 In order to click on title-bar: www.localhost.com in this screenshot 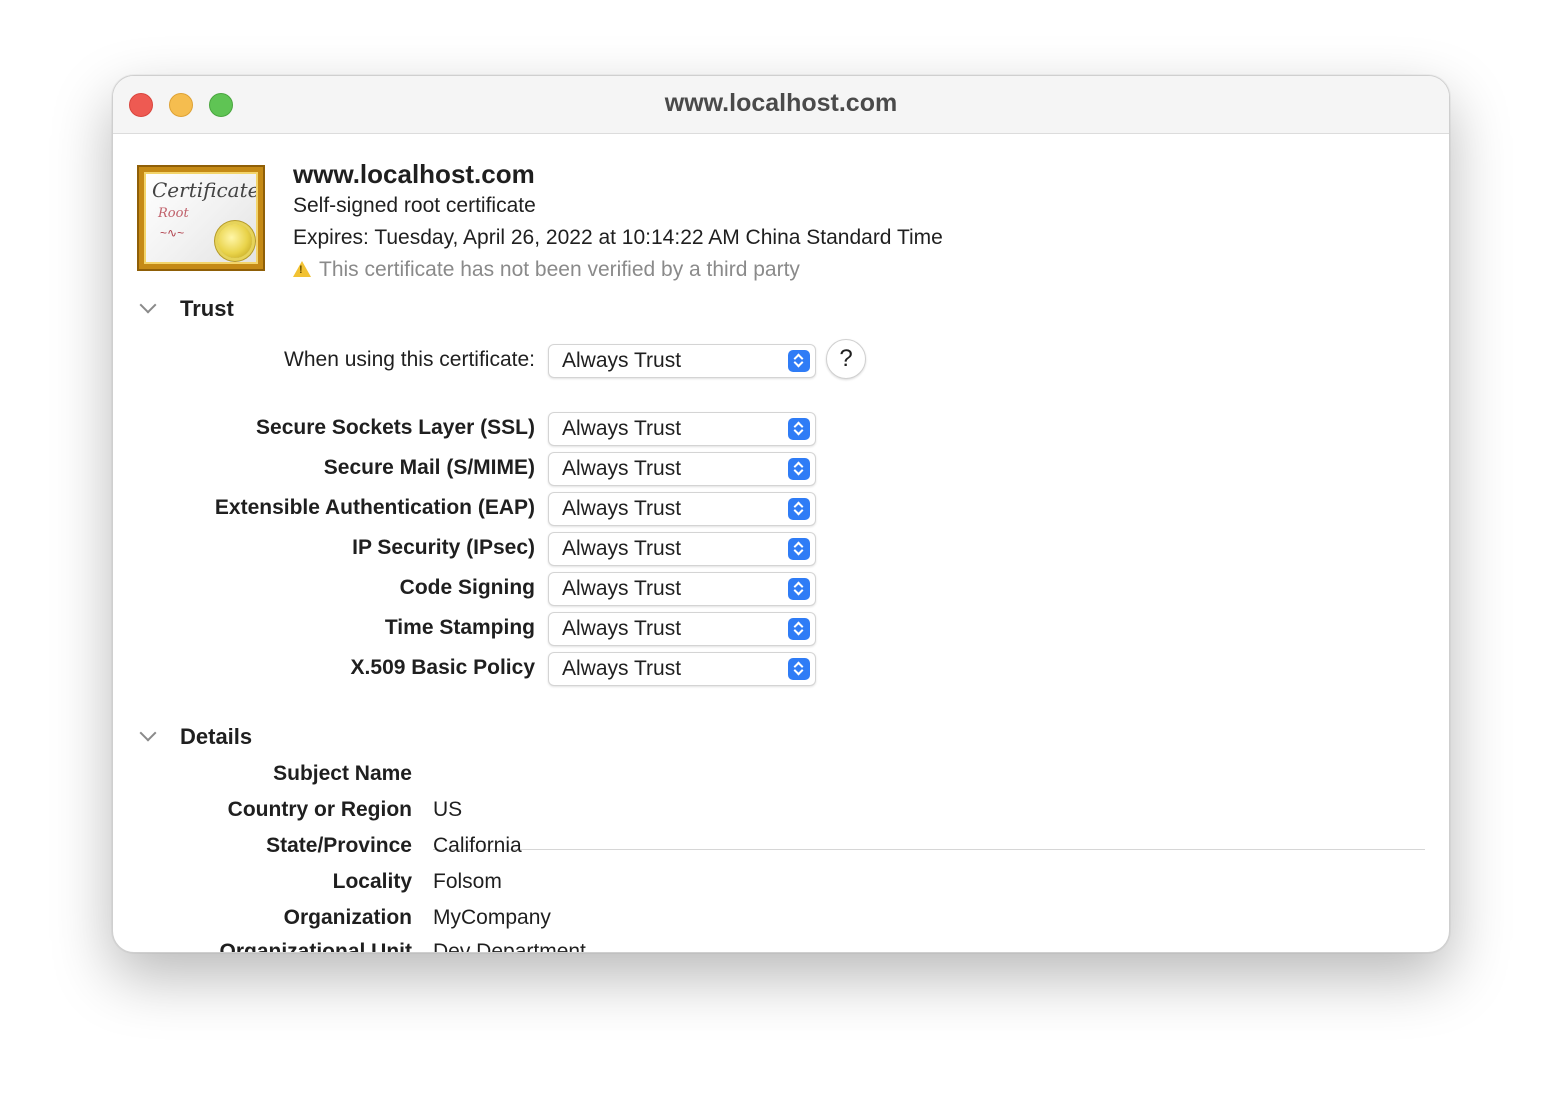, I will do `click(781, 105)`.